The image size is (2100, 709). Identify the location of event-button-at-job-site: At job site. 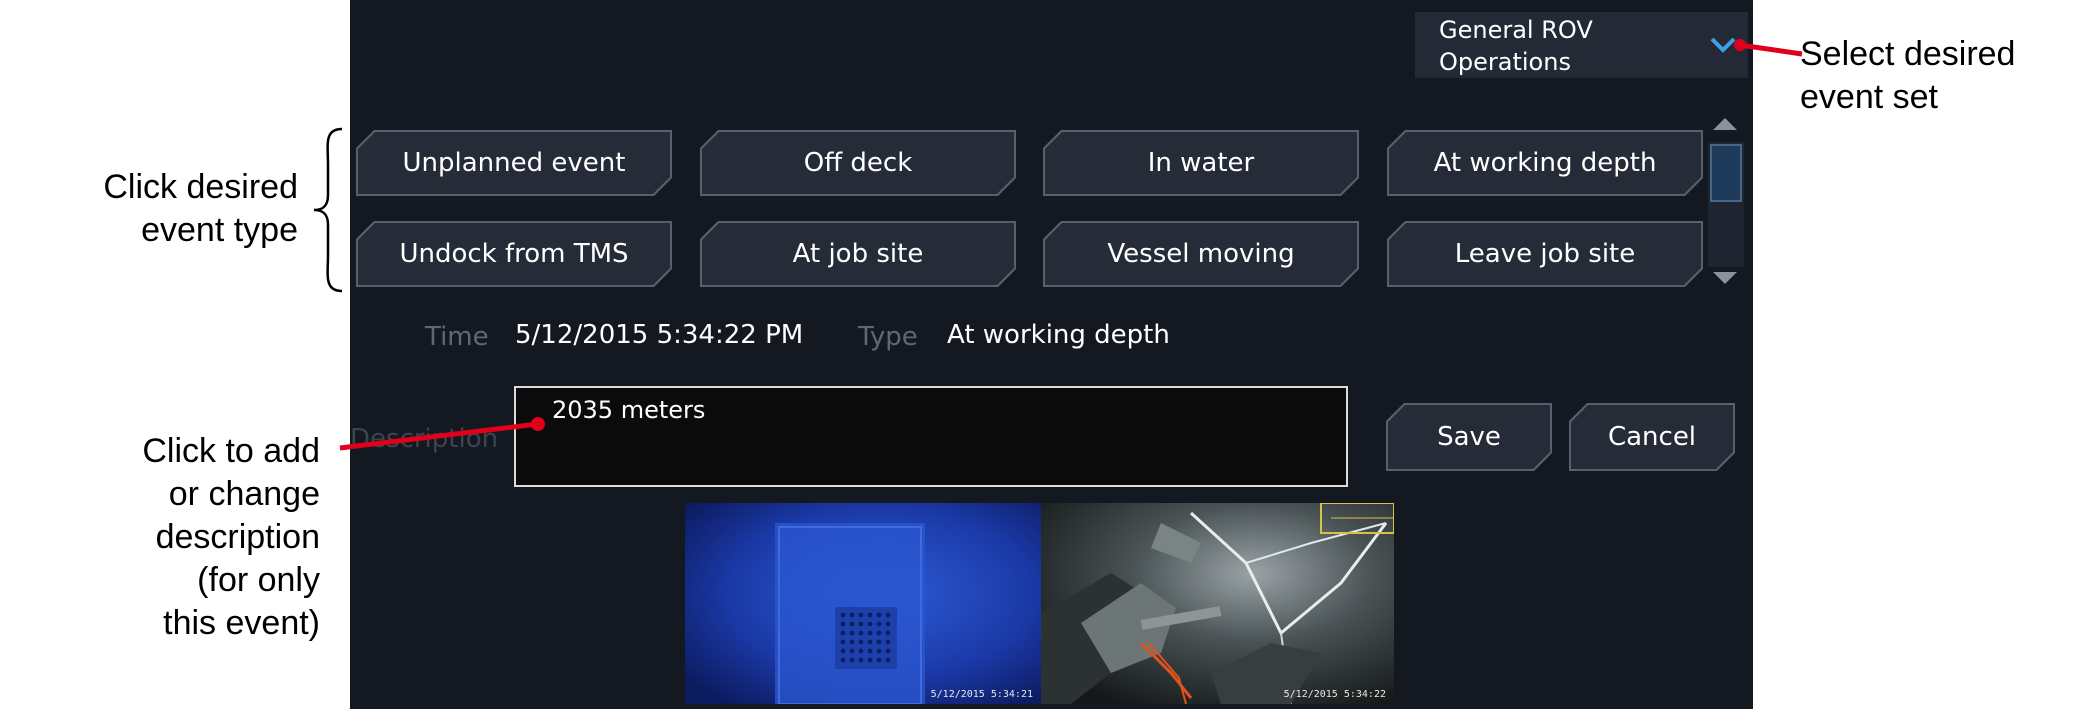
(858, 254).